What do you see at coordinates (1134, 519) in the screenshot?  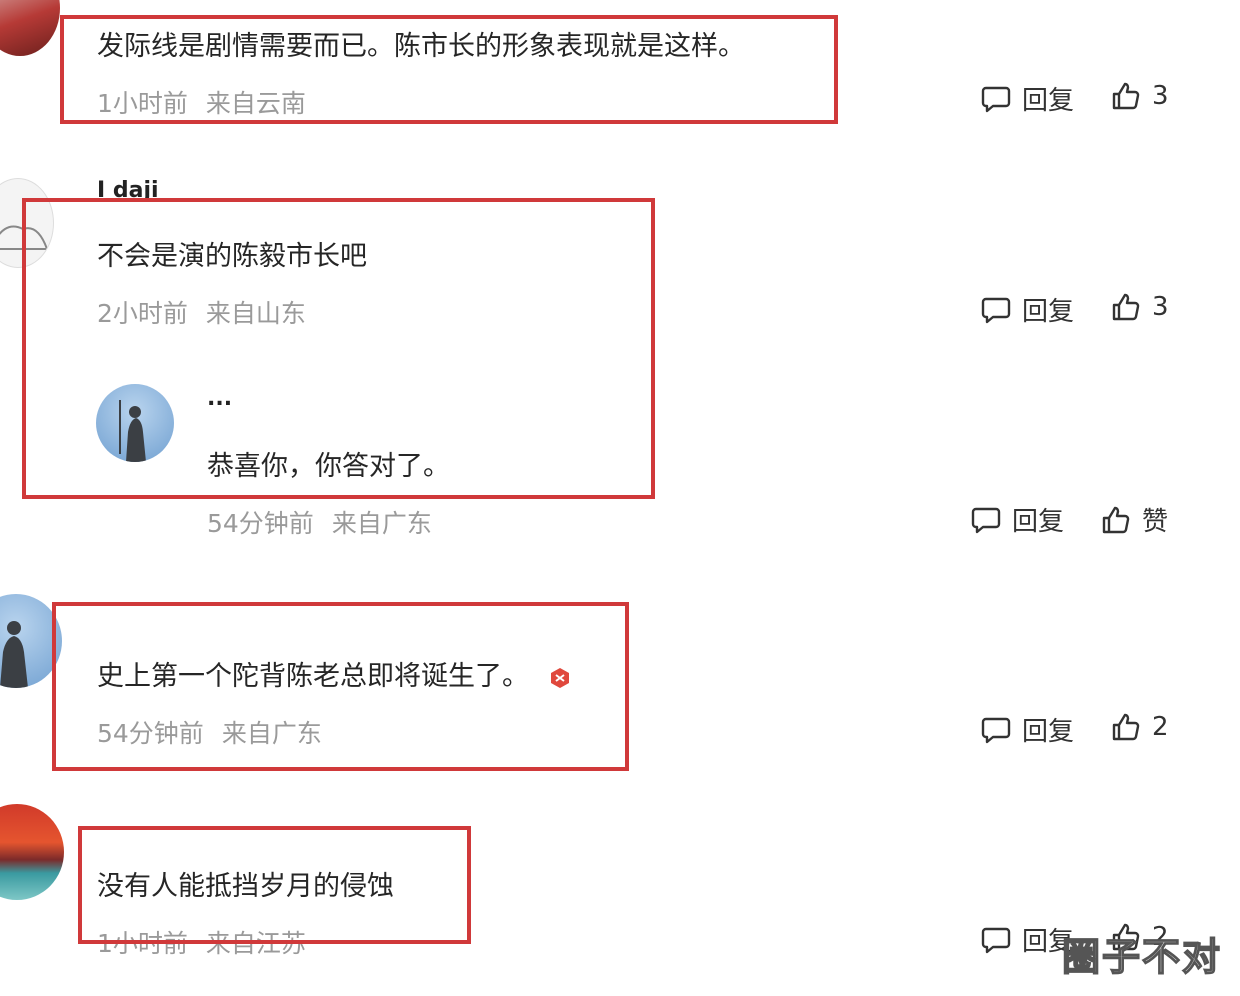 I see `like-button: 赞` at bounding box center [1134, 519].